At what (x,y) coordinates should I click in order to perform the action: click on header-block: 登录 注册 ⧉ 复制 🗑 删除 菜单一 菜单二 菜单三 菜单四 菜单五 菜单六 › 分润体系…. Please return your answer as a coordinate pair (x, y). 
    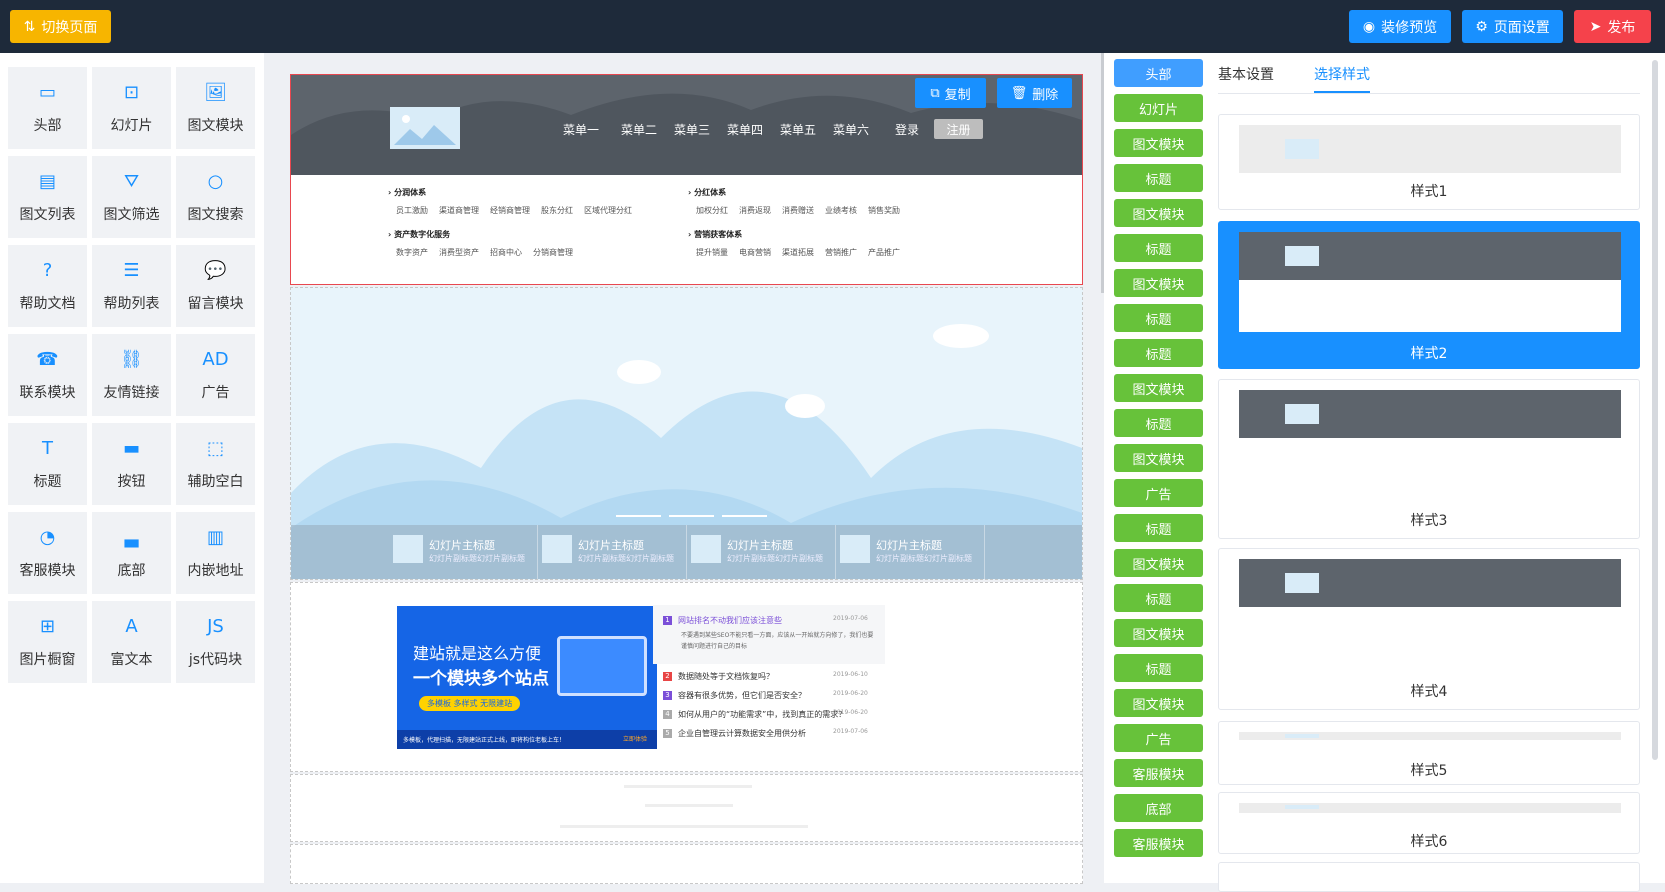
    Looking at the image, I should click on (686, 179).